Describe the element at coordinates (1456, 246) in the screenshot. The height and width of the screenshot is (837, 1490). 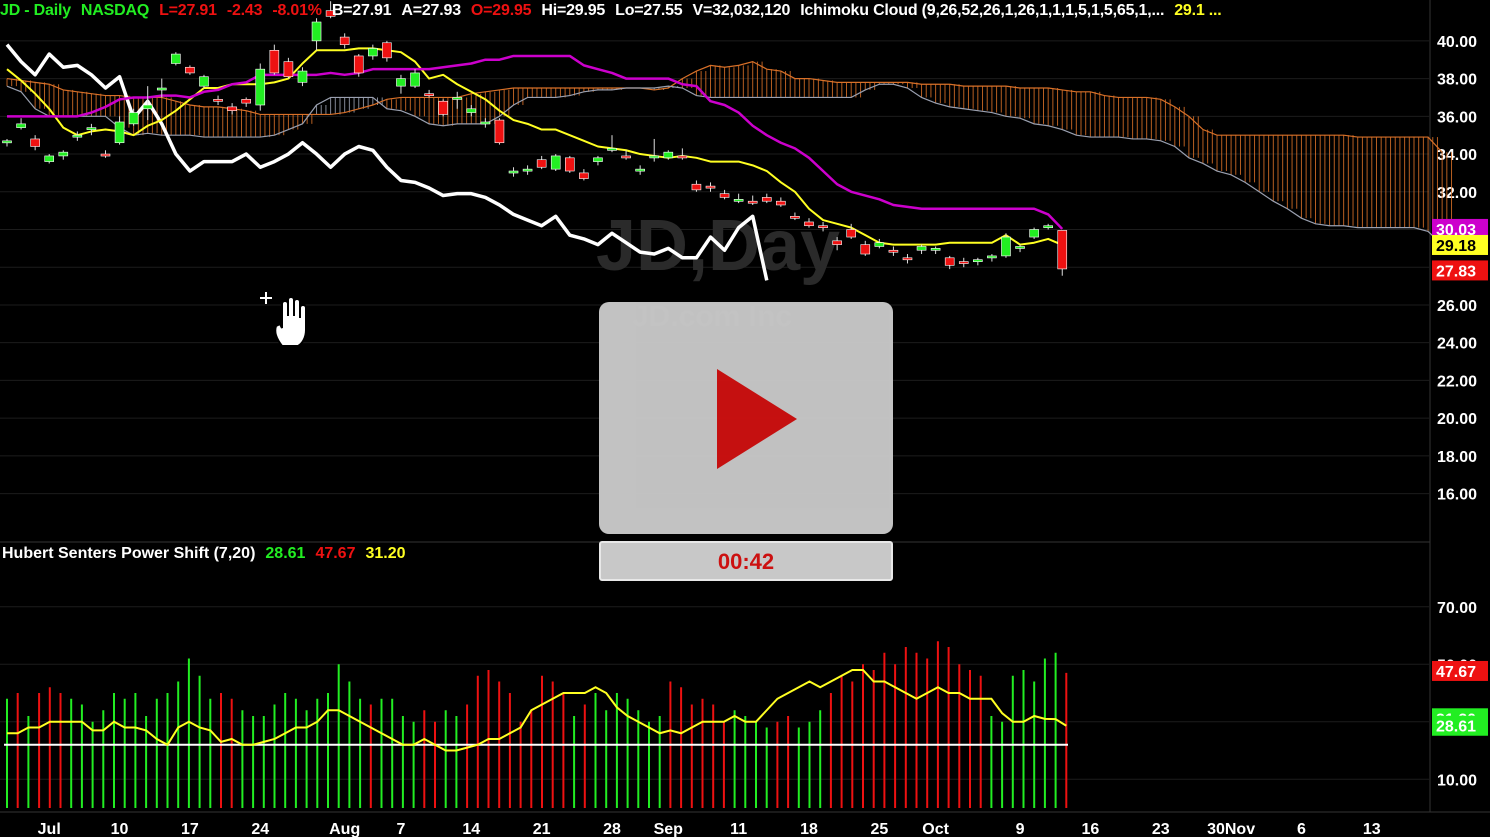
I see `price-marker-label: 29.18` at that location.